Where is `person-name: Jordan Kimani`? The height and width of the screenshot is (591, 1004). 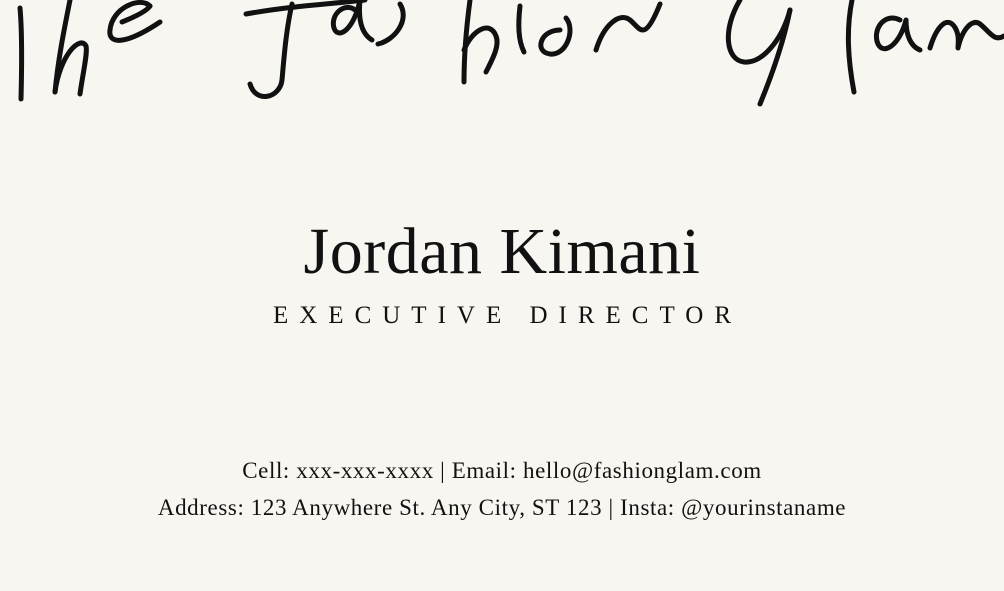 person-name: Jordan Kimani is located at coordinates (502, 251).